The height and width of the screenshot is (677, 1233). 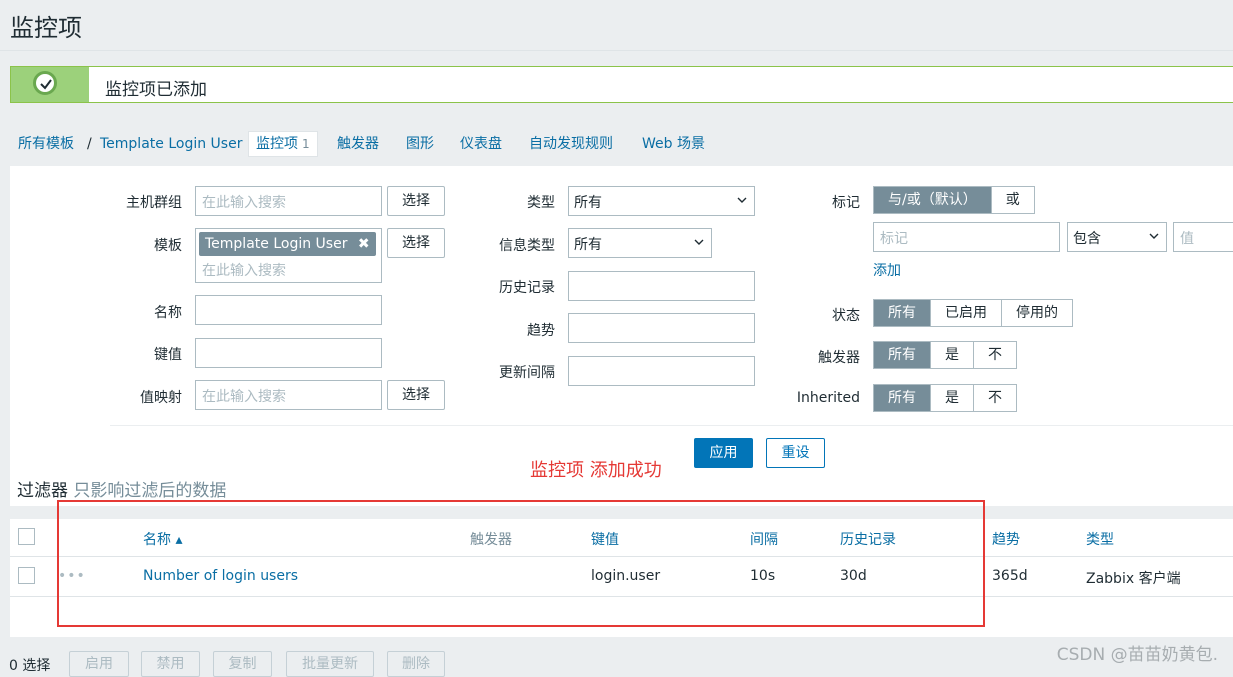 What do you see at coordinates (1117, 237) in the screenshot?
I see `tag-operator-select: 包含` at bounding box center [1117, 237].